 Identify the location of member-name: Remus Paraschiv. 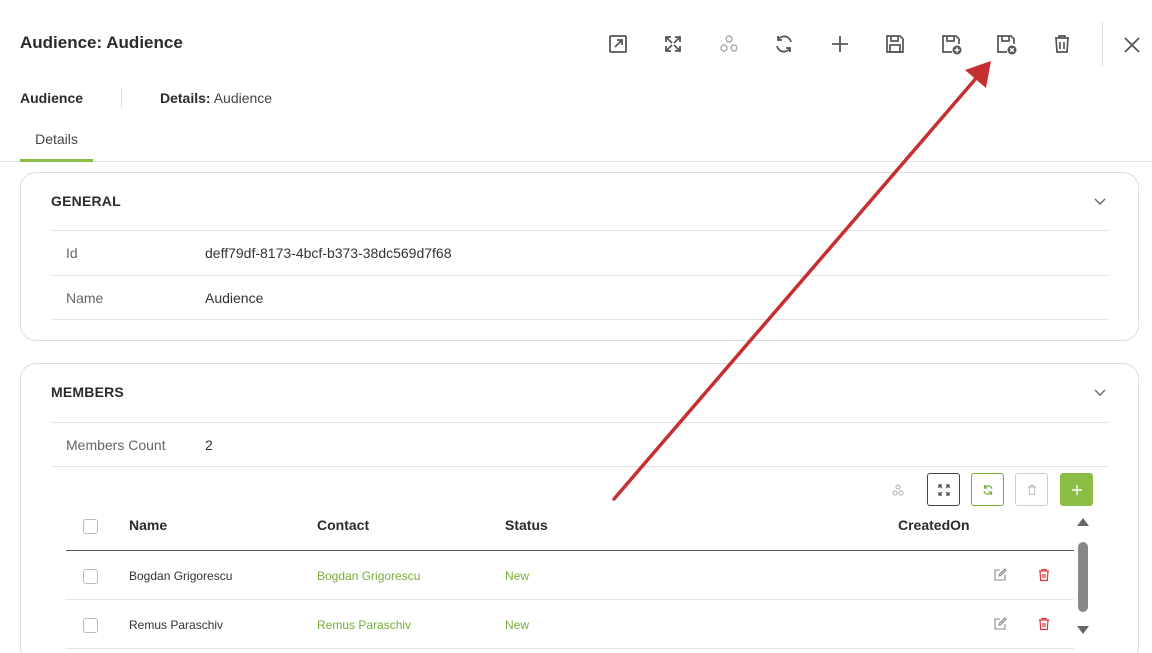
(176, 625).